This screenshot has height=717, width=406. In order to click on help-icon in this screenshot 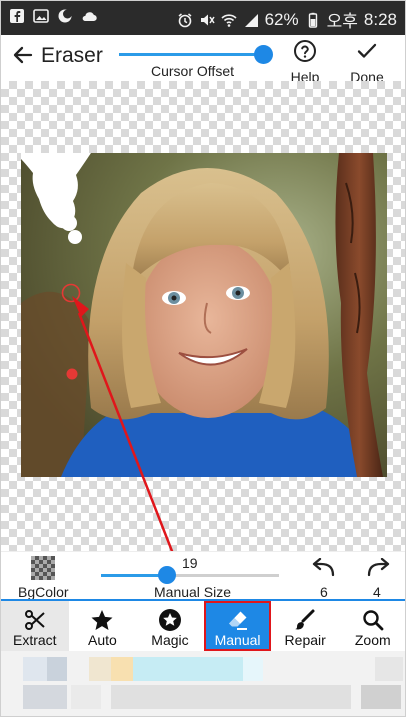, I will do `click(305, 51)`.